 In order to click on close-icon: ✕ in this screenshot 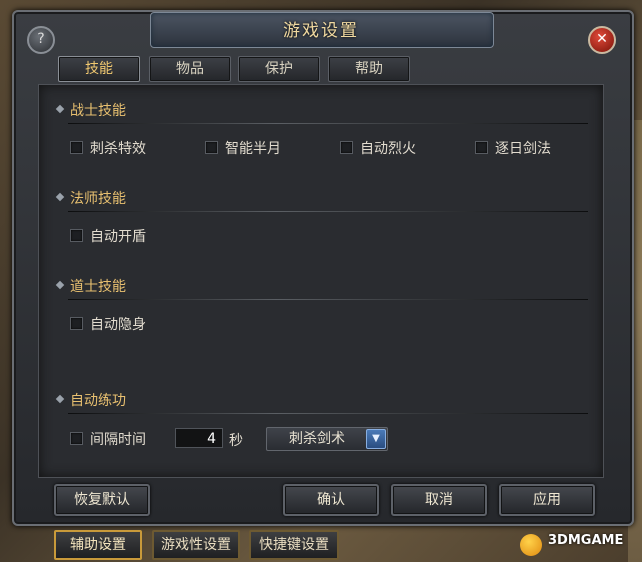, I will do `click(602, 40)`.